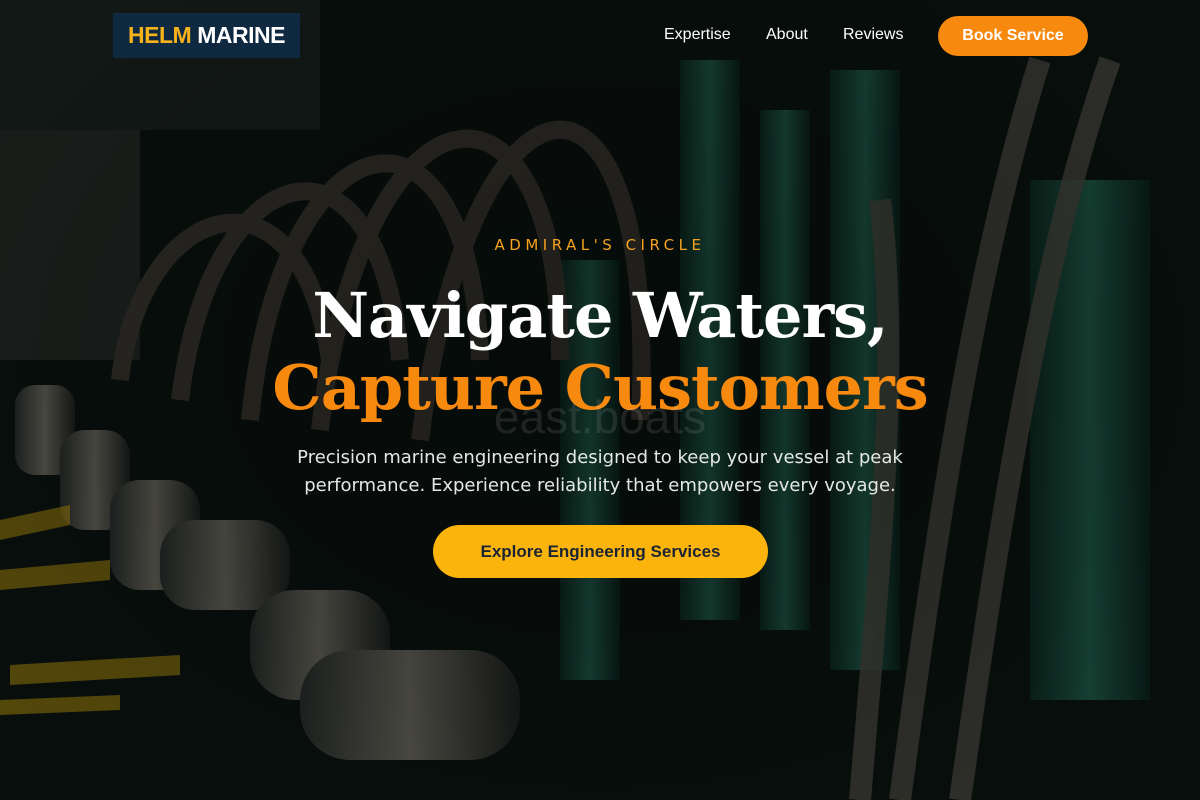  Describe the element at coordinates (873, 35) in the screenshot. I see `nav-link-reviews: Reviews` at that location.